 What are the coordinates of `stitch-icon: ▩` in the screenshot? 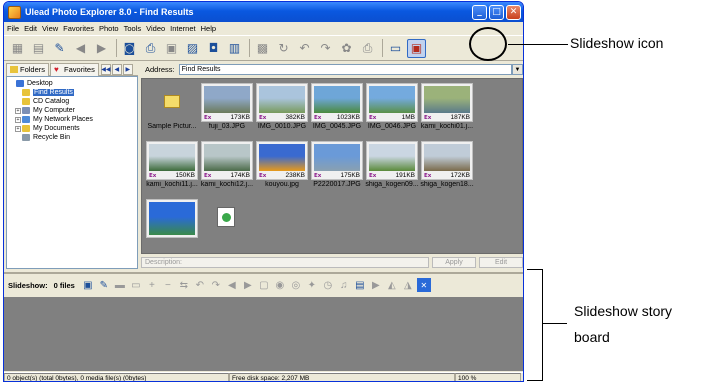 It's located at (262, 48).